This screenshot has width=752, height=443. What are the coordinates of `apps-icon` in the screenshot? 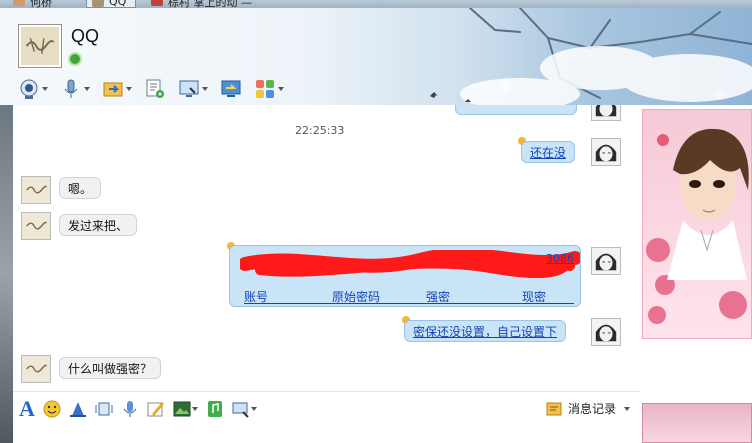 It's located at (265, 89).